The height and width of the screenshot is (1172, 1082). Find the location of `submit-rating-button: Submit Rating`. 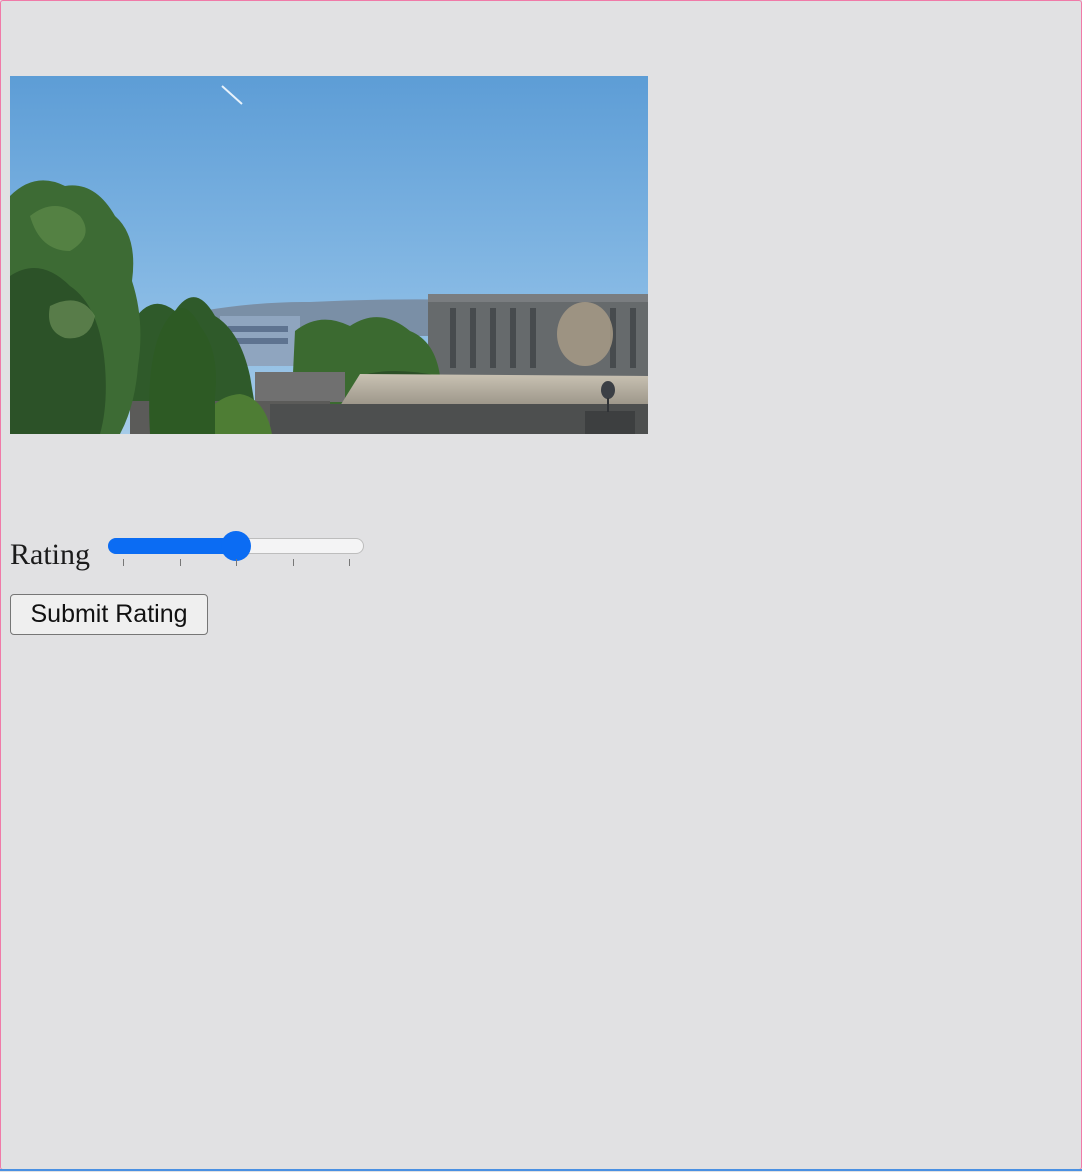

submit-rating-button: Submit Rating is located at coordinates (109, 614).